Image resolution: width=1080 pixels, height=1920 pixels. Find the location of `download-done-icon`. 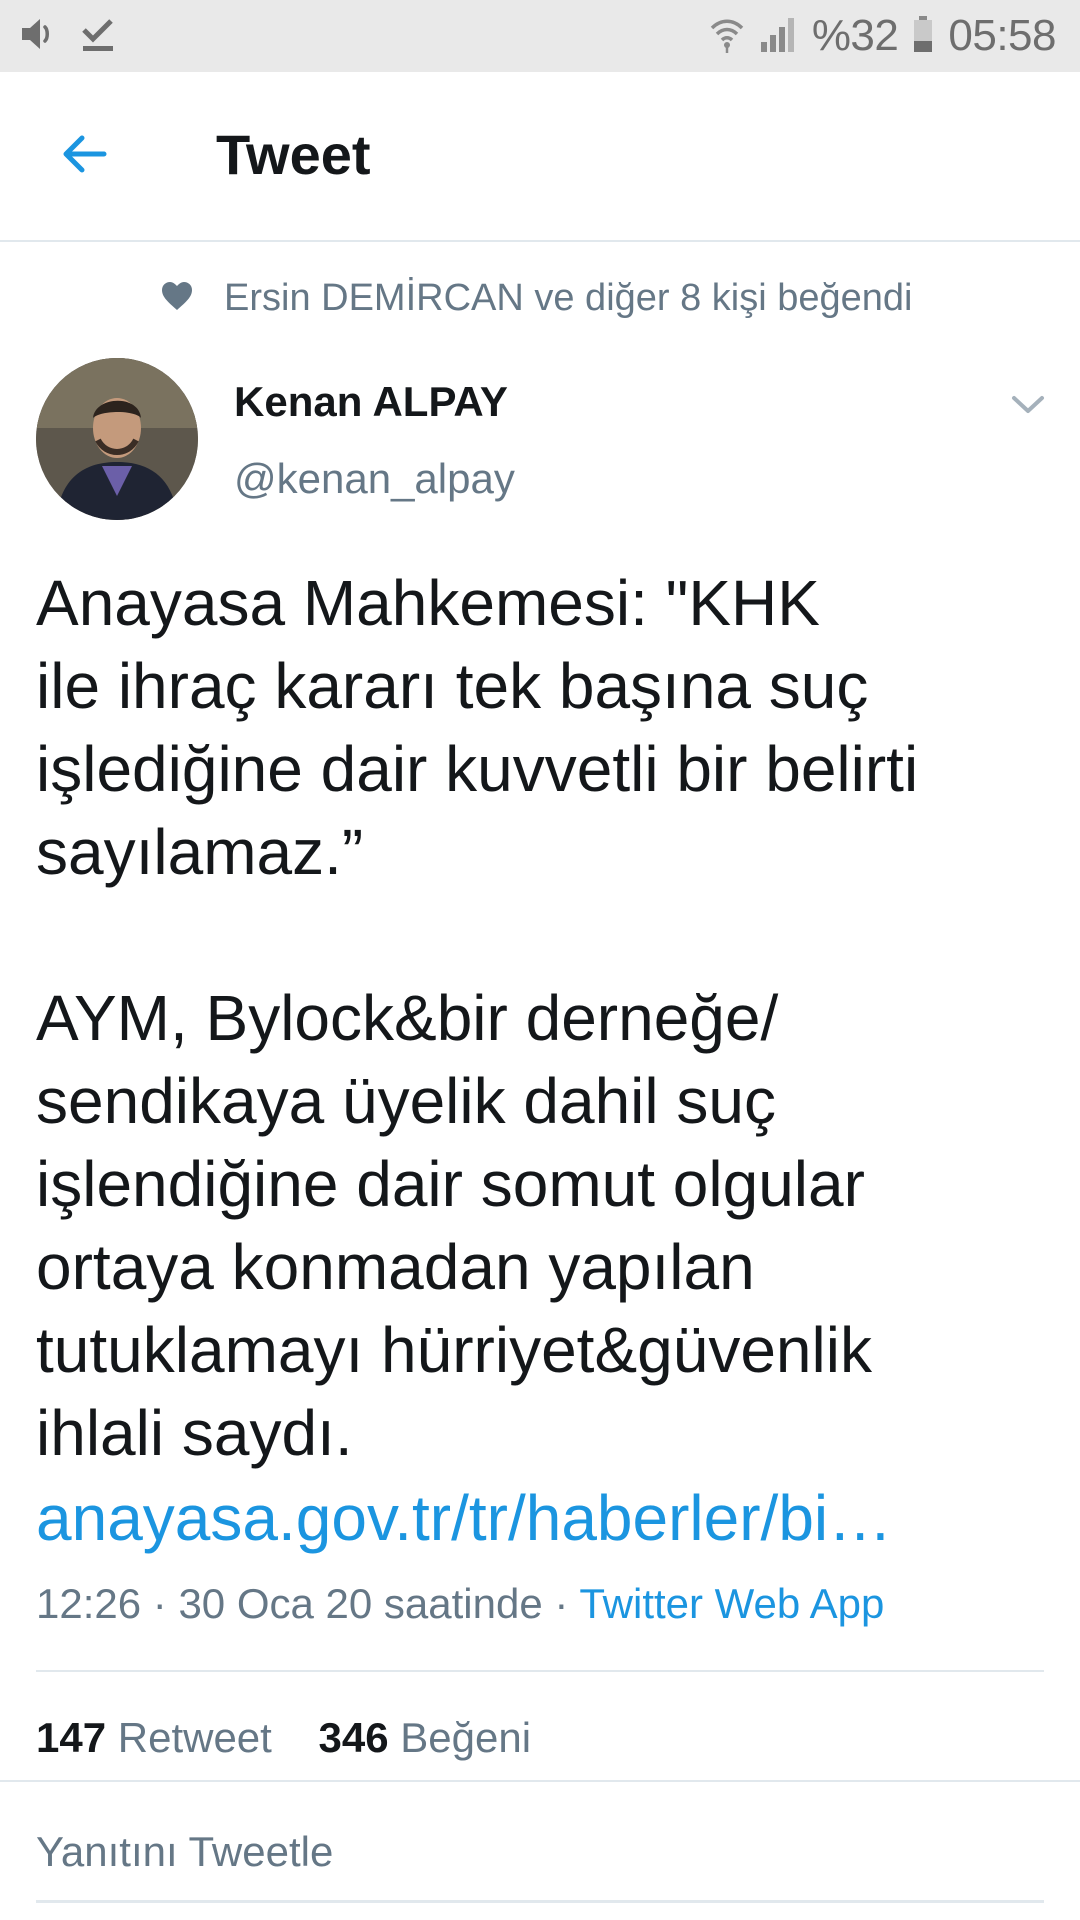

download-done-icon is located at coordinates (98, 36).